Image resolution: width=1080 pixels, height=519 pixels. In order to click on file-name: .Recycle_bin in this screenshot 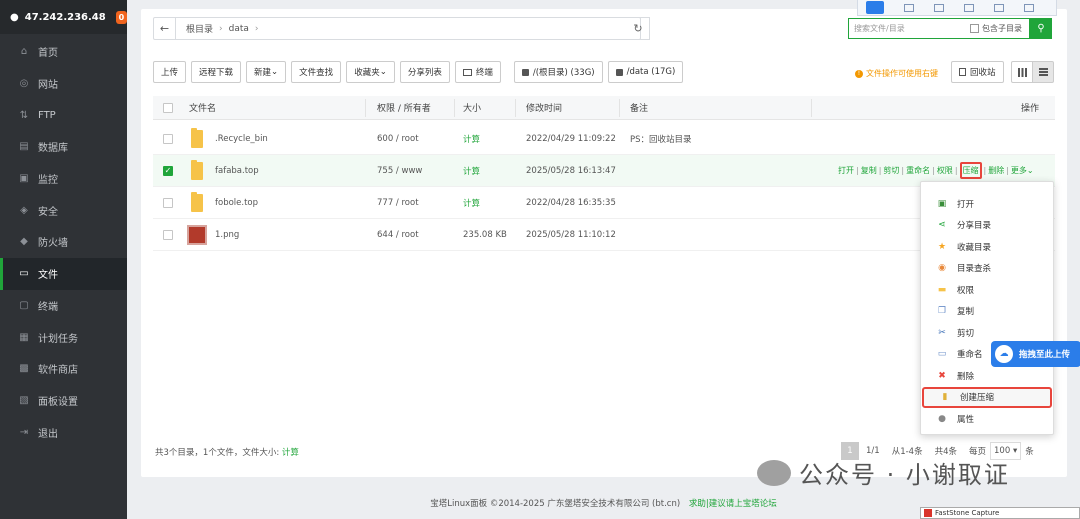, I will do `click(241, 138)`.